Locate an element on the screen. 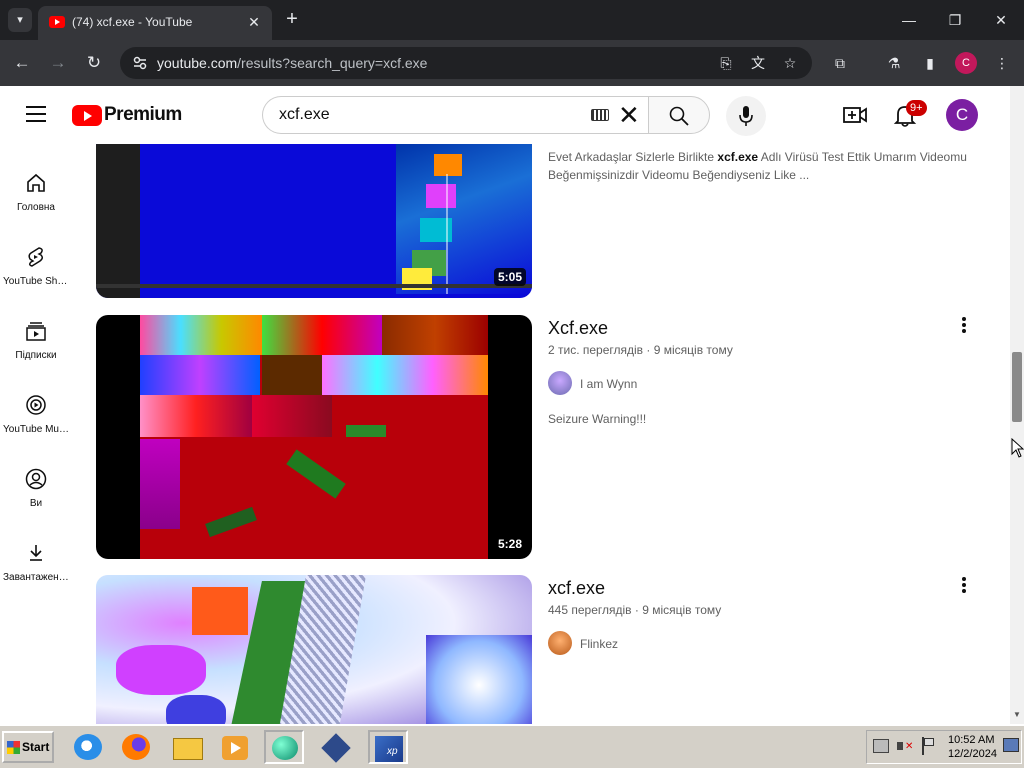  sidebar-item-label: Ви is located at coordinates (36, 503).